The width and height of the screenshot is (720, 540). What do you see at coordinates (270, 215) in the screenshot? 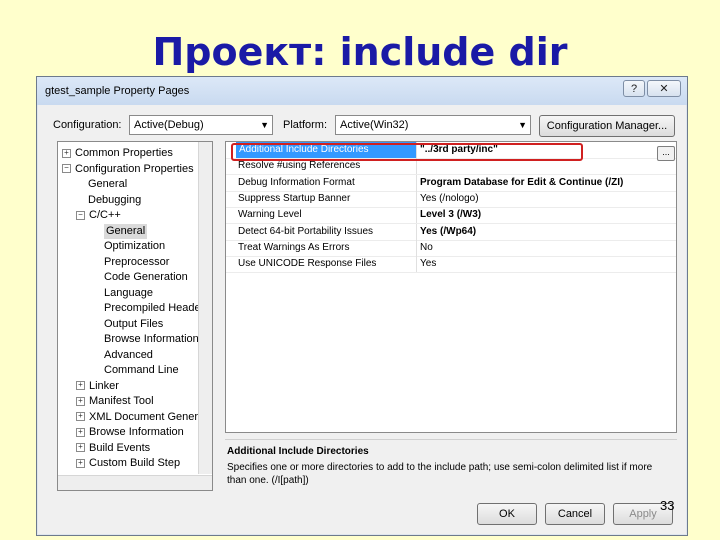
I see `property-name: Warning Level` at bounding box center [270, 215].